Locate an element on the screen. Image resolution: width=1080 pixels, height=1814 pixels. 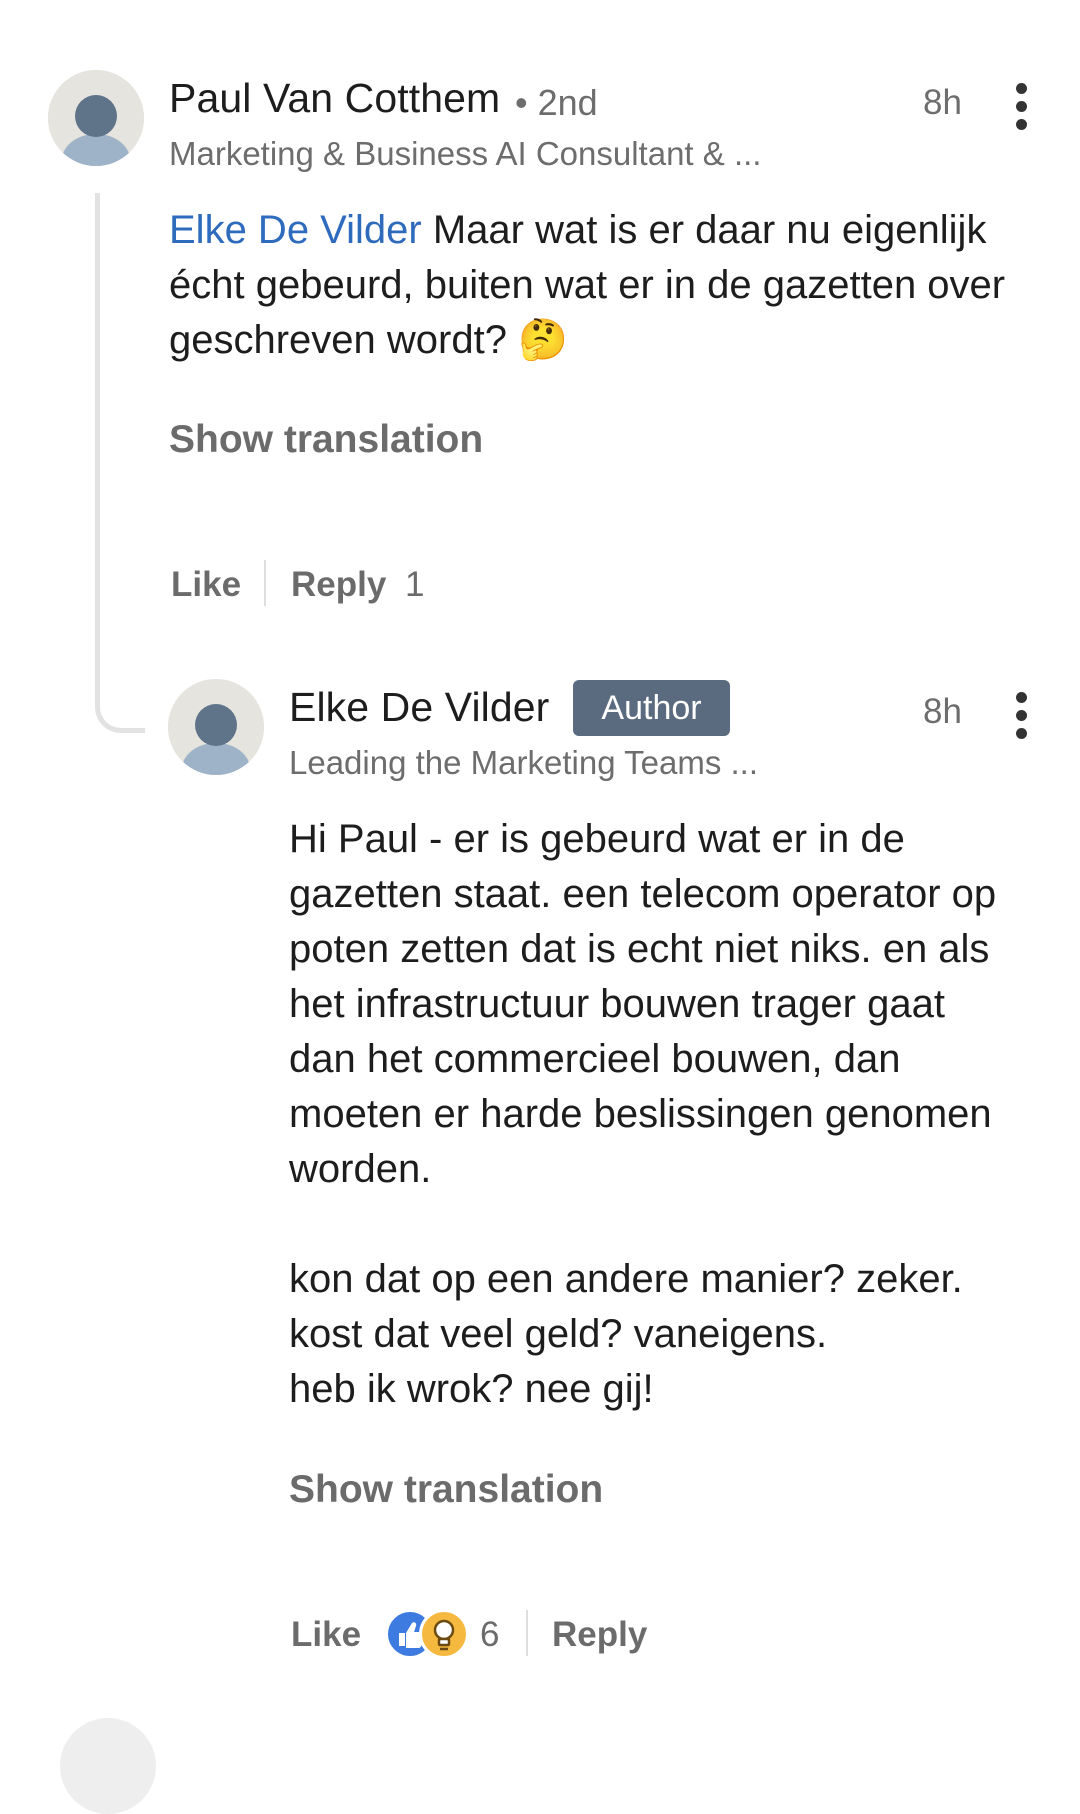
mention-link: Elke De Vilder is located at coordinates (295, 230).